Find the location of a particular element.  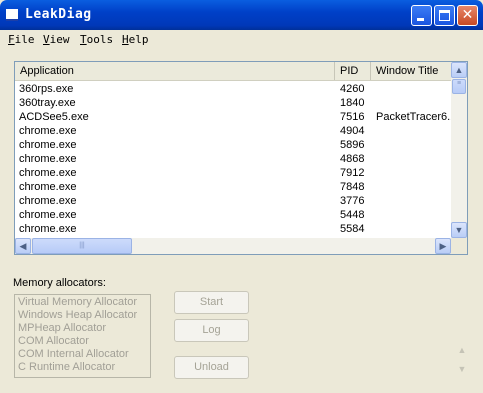

table-row: 360rps.exe 4260 is located at coordinates (233, 89).